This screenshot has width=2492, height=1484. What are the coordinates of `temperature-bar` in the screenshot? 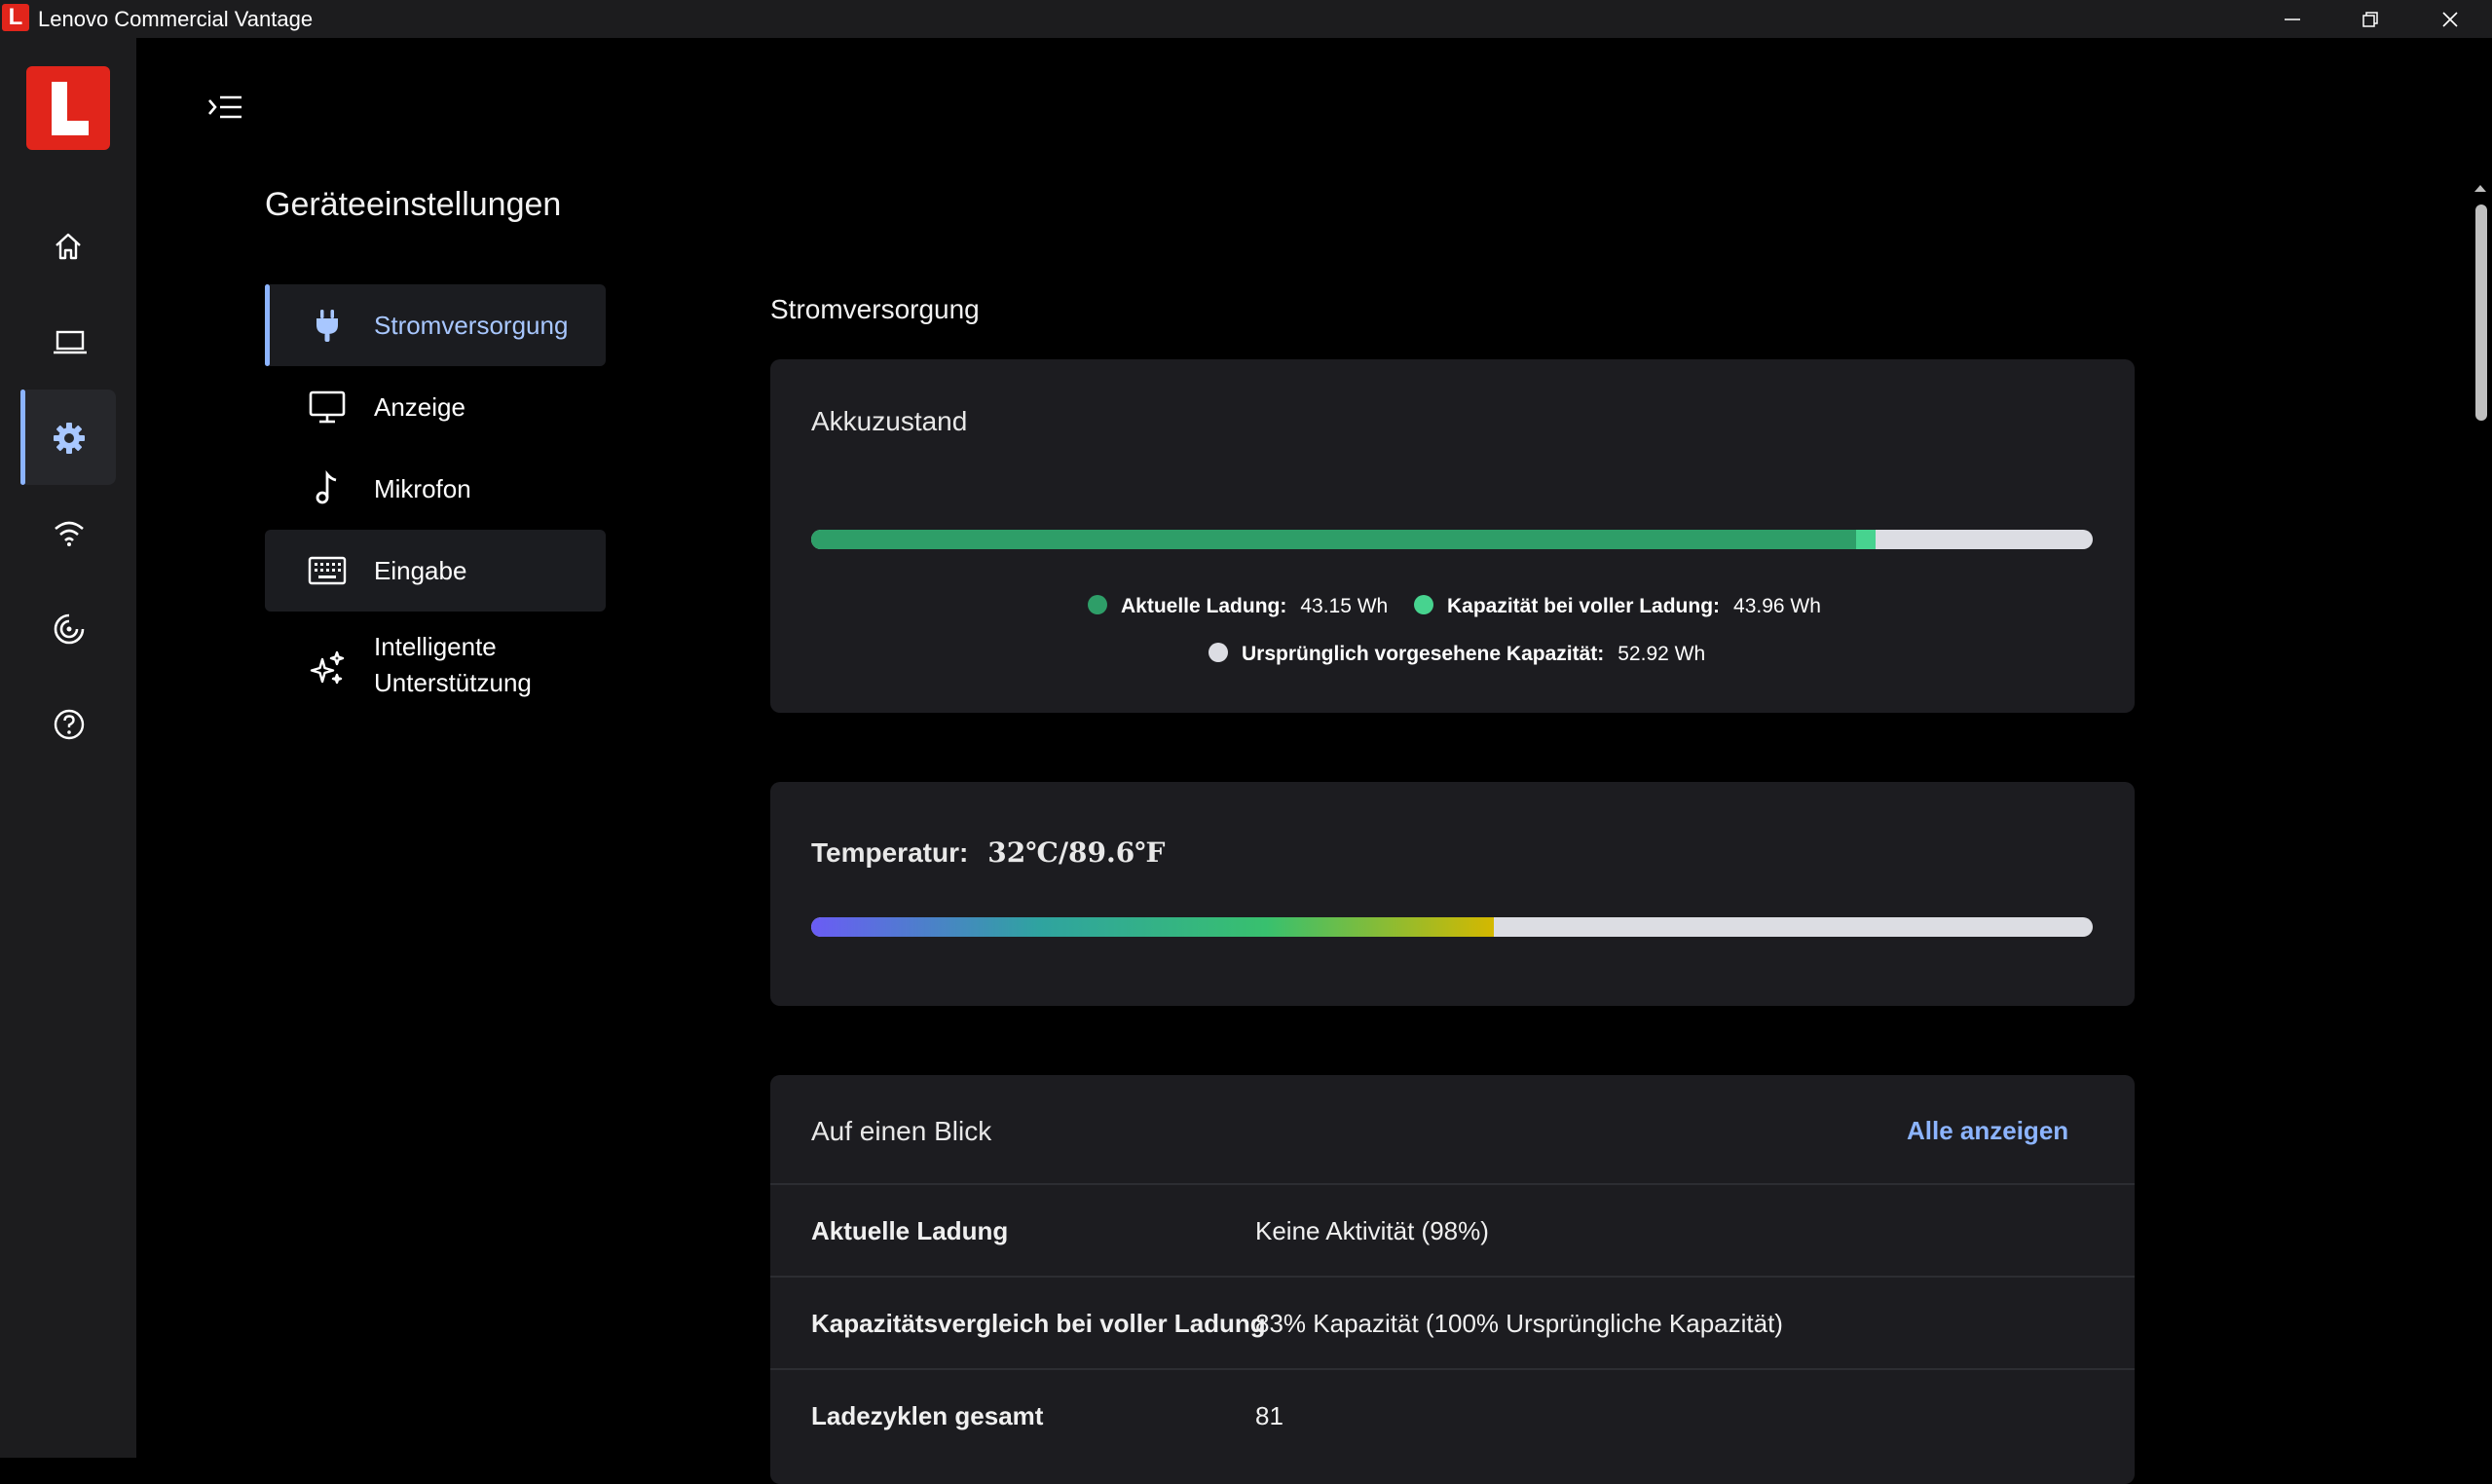 It's located at (1452, 927).